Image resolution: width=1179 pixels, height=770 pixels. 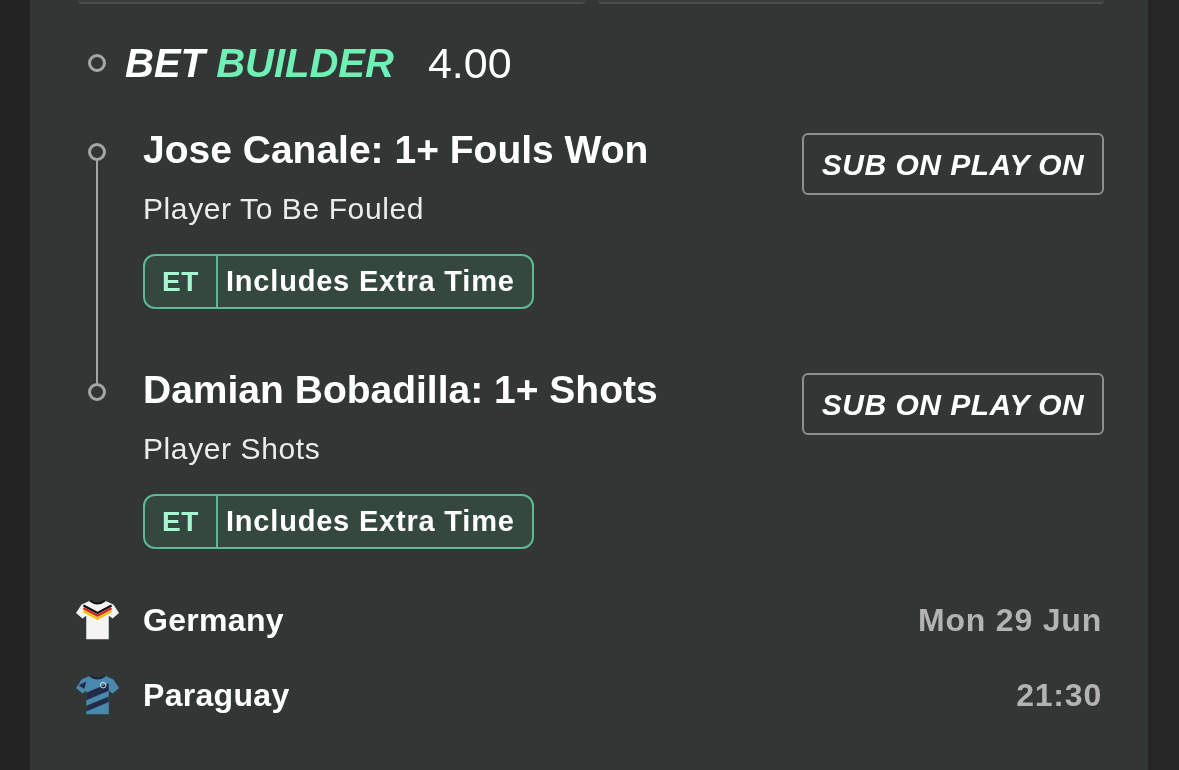 I want to click on team-name: Paraguay, so click(x=216, y=695).